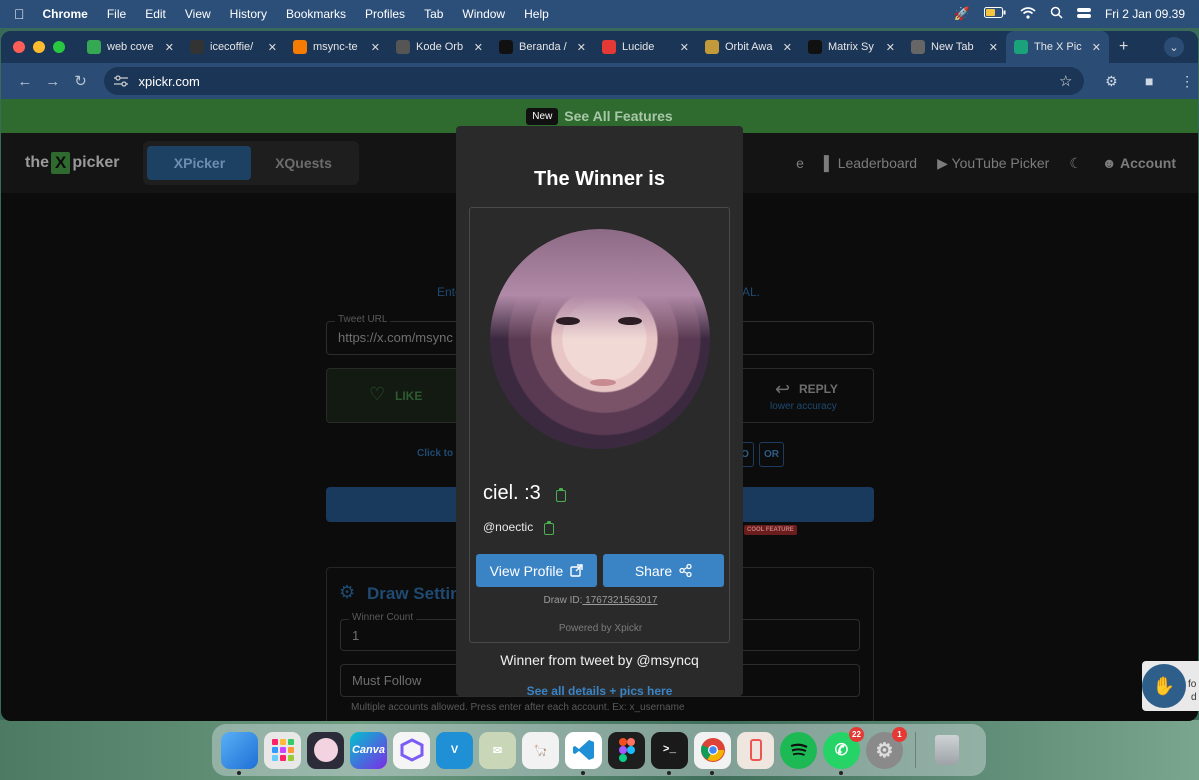 Image resolution: width=1199 pixels, height=780 pixels. What do you see at coordinates (583, 753) in the screenshot?
I see `vscode-app` at bounding box center [583, 753].